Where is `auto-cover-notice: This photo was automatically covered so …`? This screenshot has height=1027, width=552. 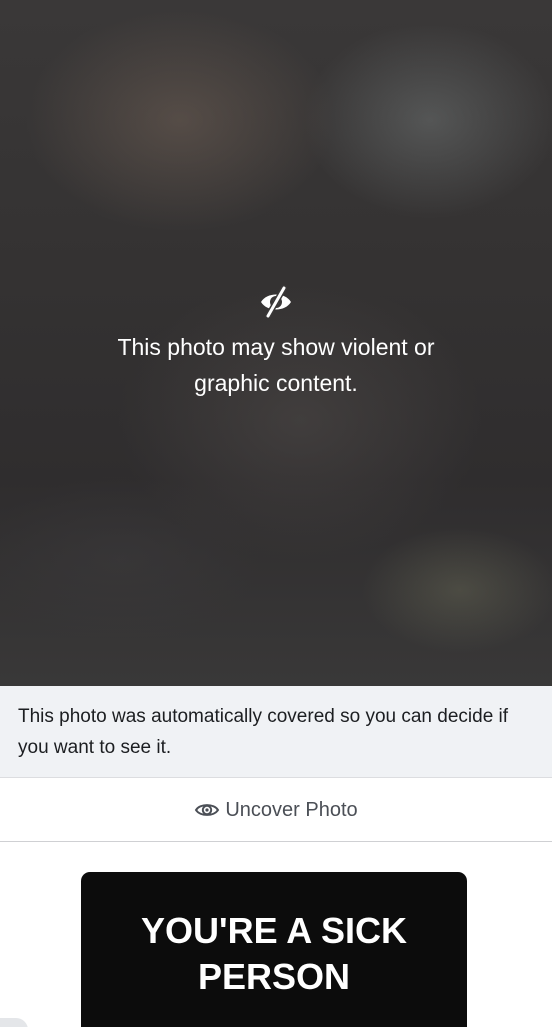
auto-cover-notice: This photo was automatically covered so … is located at coordinates (276, 732).